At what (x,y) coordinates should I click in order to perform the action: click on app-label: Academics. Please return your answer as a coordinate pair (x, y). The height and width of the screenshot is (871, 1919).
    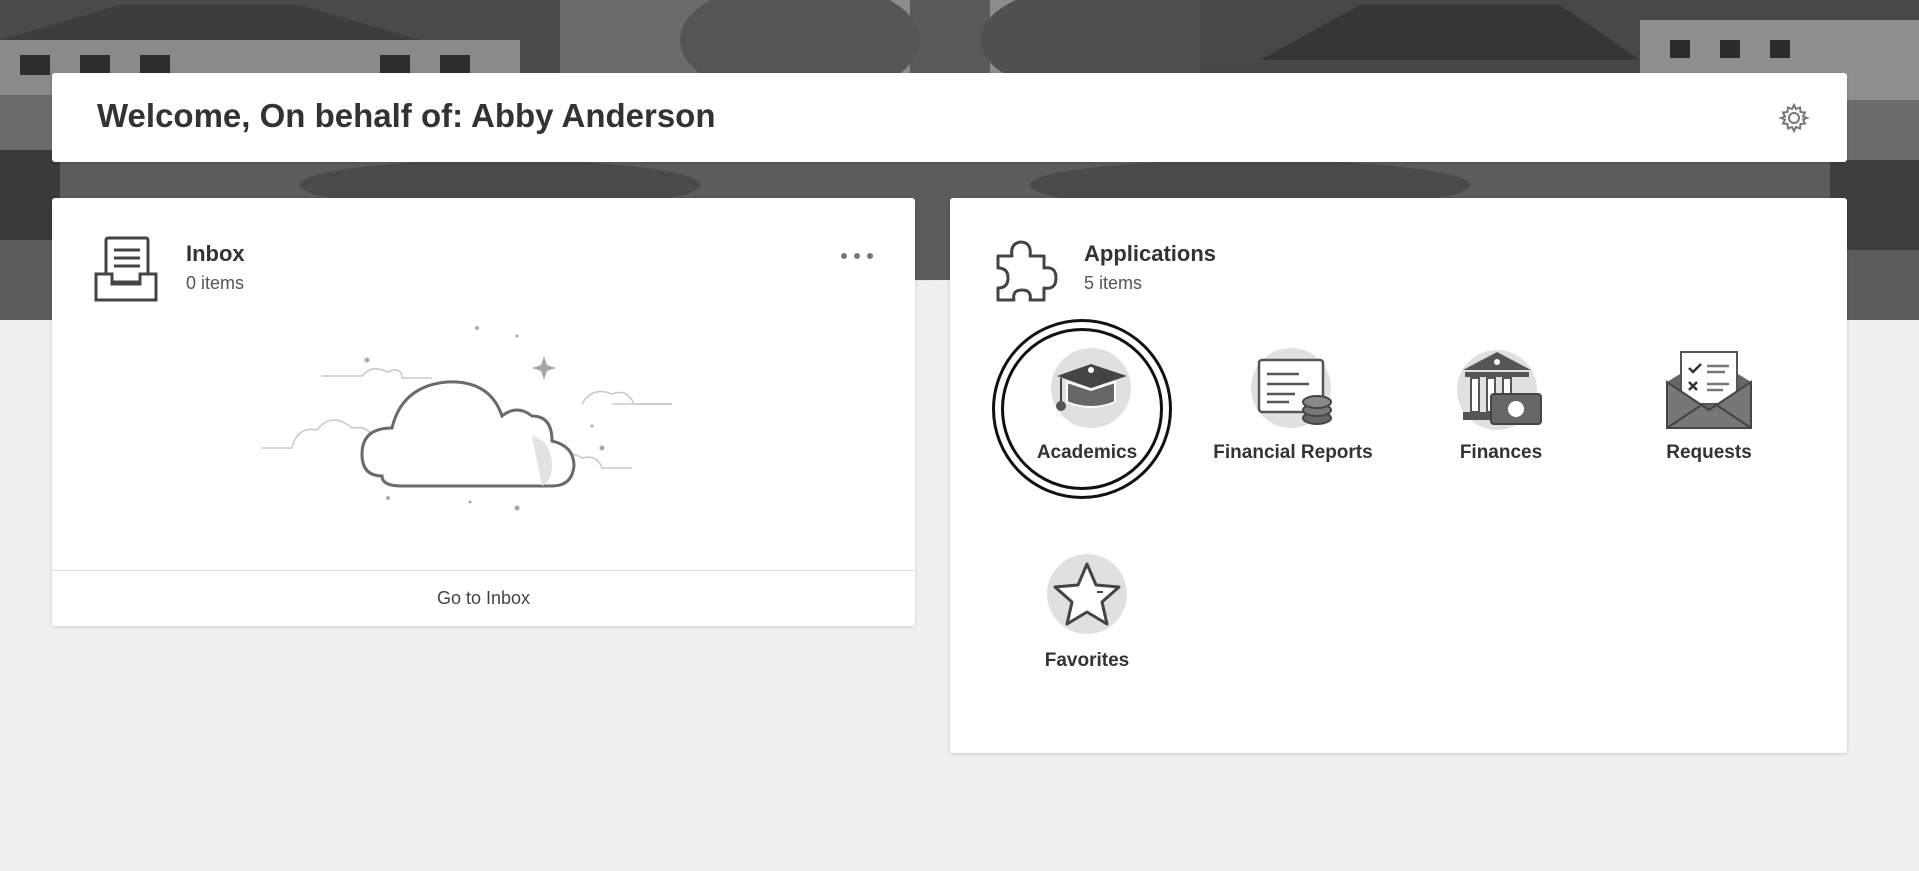
    Looking at the image, I should click on (1087, 452).